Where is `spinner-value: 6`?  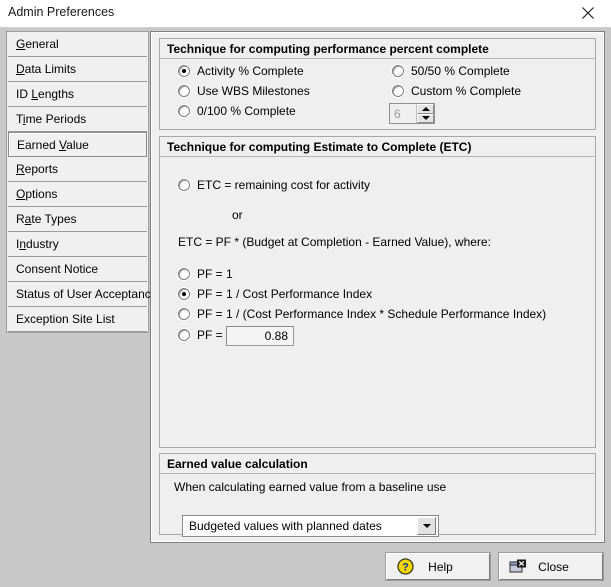
spinner-value: 6 is located at coordinates (397, 113).